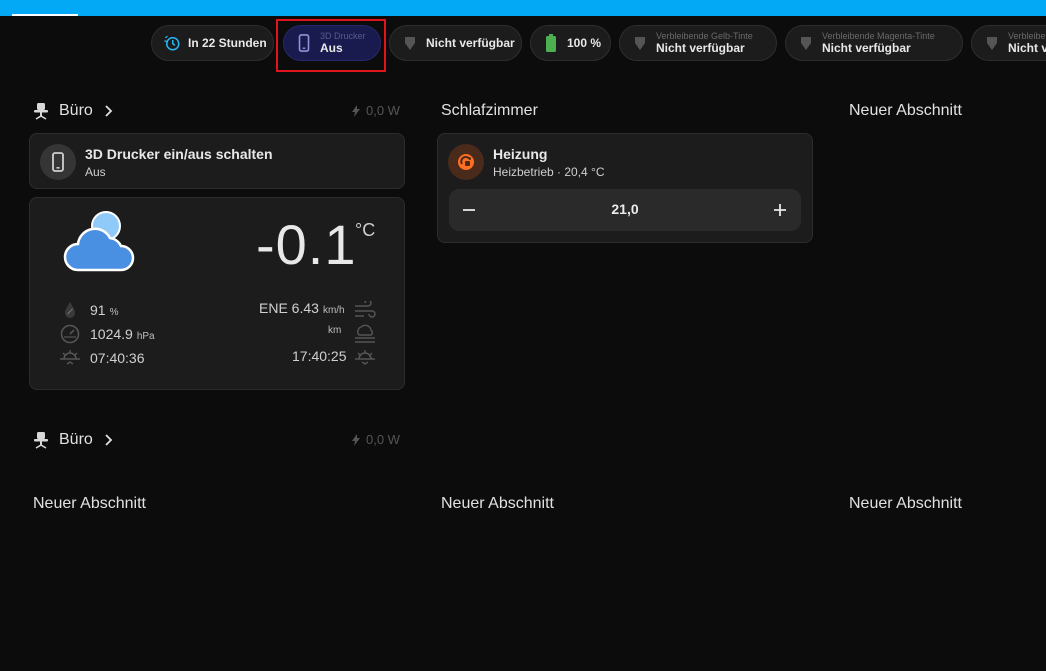 This screenshot has height=671, width=1046. I want to click on section-title: Schlafzimmer, so click(489, 110).